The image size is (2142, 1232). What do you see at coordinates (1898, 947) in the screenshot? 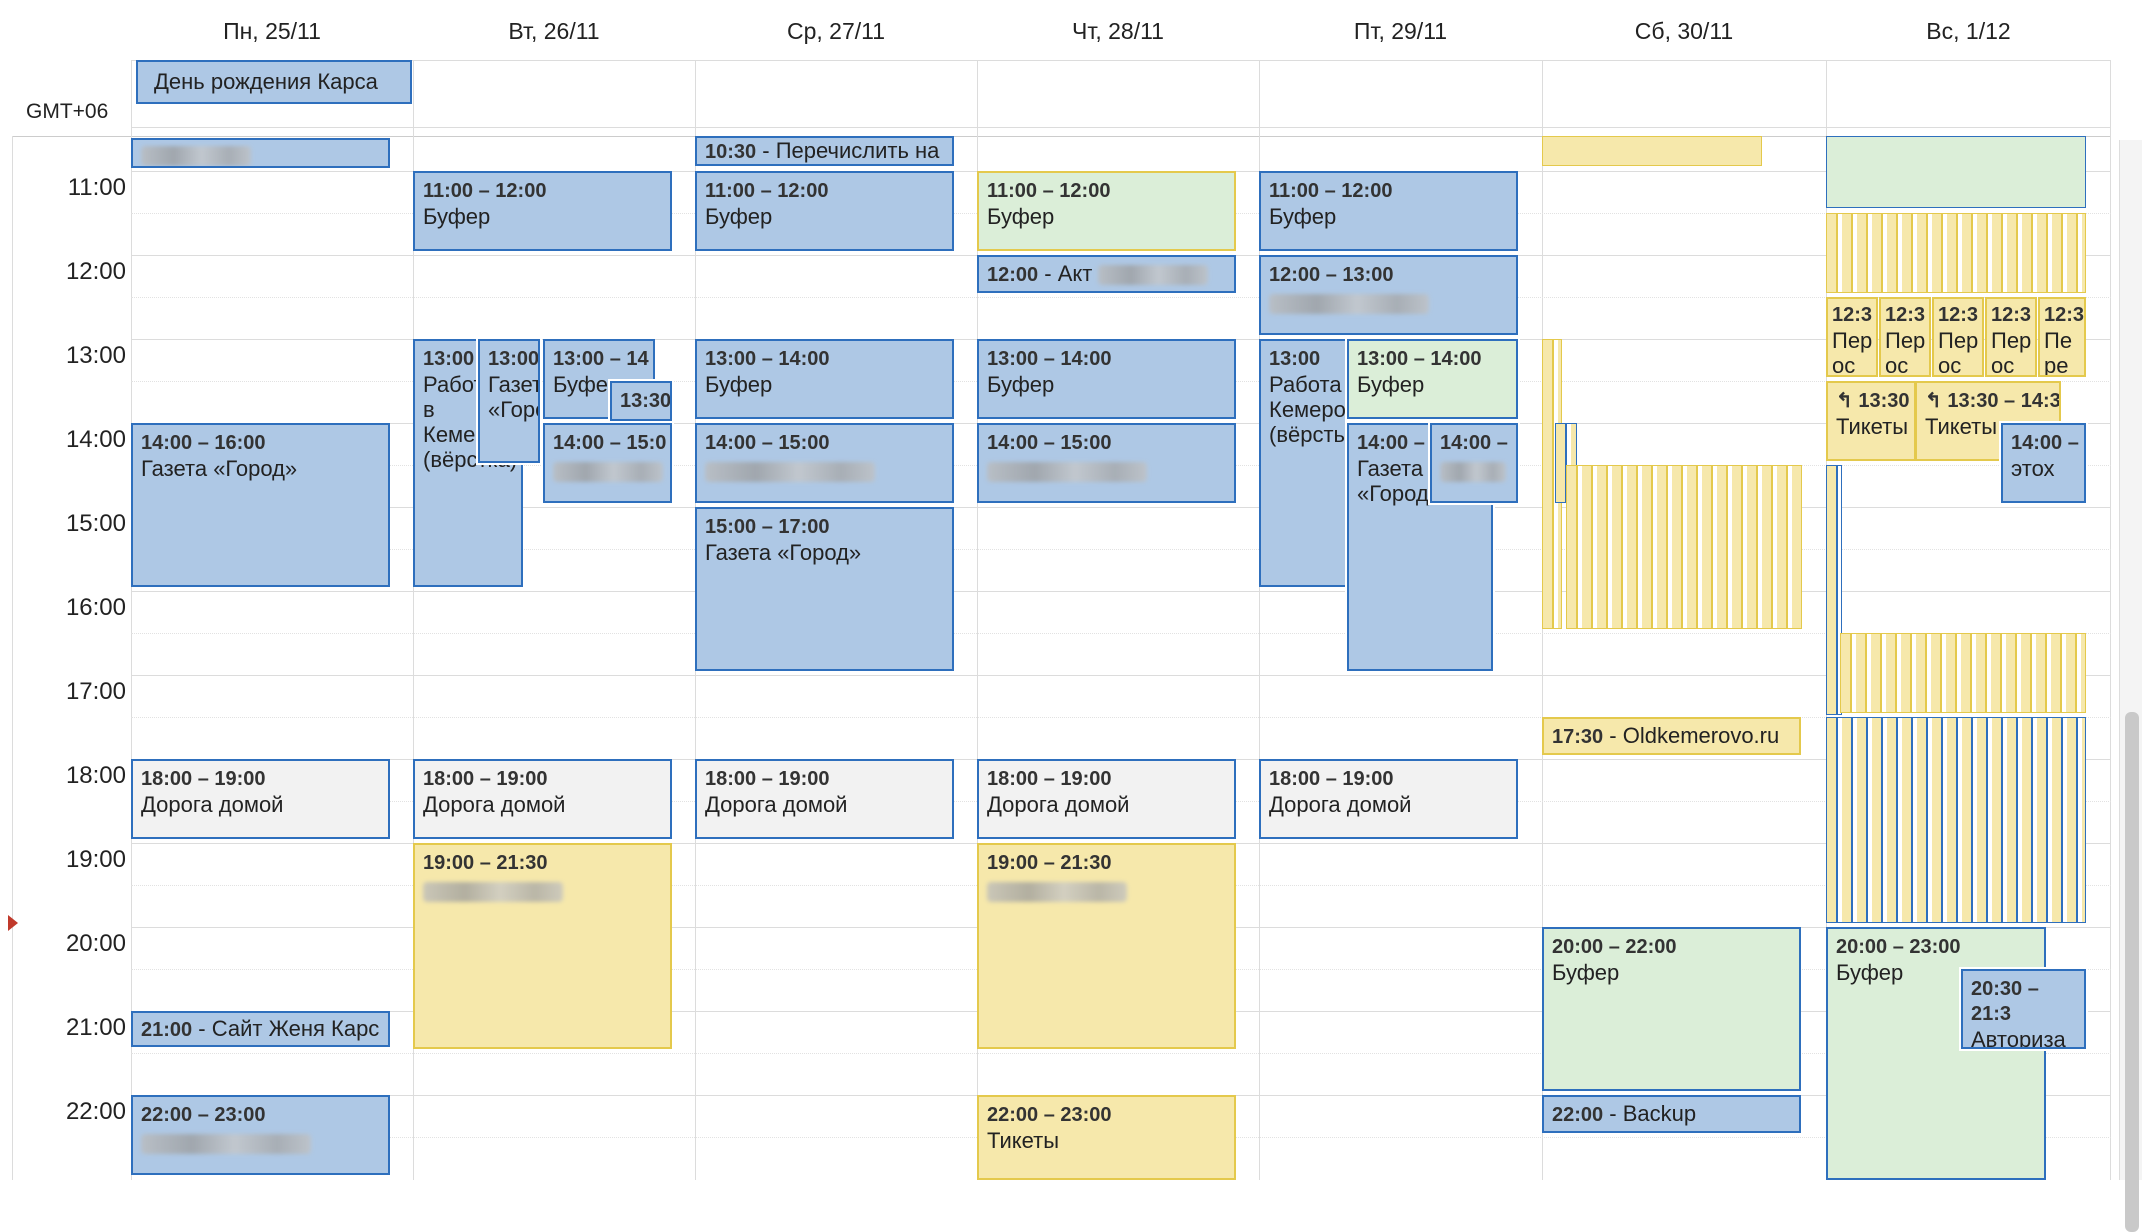
I see `event-time: 20:00 – 23:00` at bounding box center [1898, 947].